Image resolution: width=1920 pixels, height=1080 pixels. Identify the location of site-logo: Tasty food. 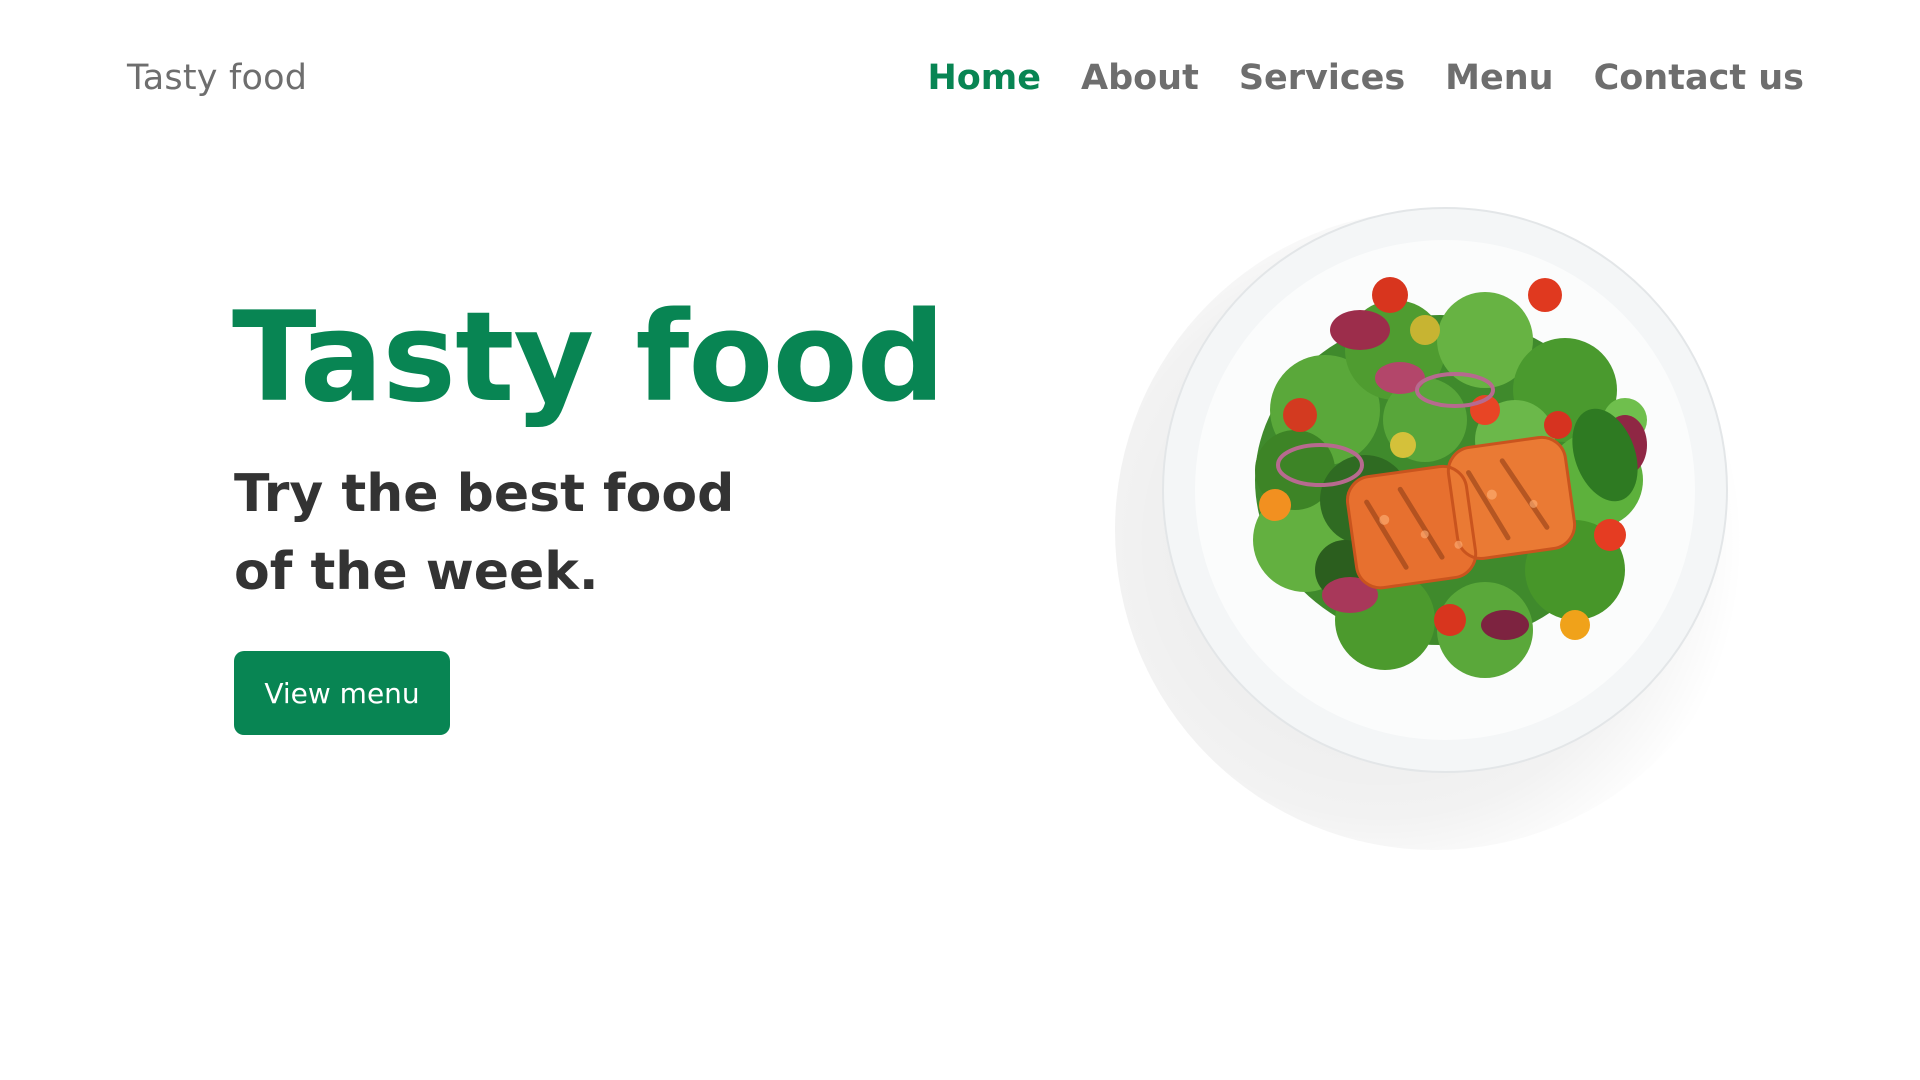
(217, 78).